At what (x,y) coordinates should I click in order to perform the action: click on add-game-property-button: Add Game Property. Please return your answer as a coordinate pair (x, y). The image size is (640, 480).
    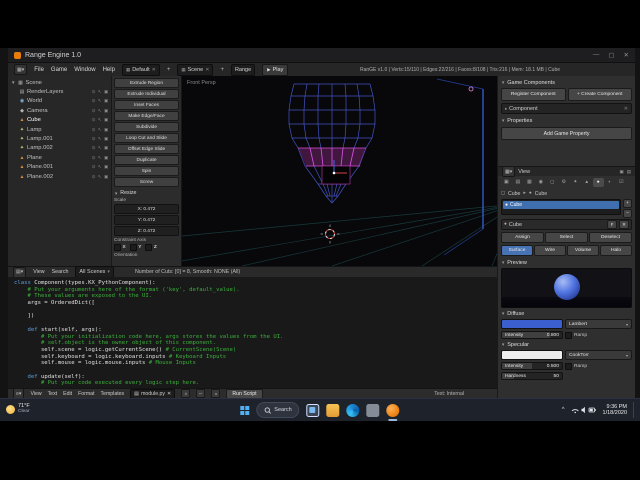
    Looking at the image, I should click on (566, 133).